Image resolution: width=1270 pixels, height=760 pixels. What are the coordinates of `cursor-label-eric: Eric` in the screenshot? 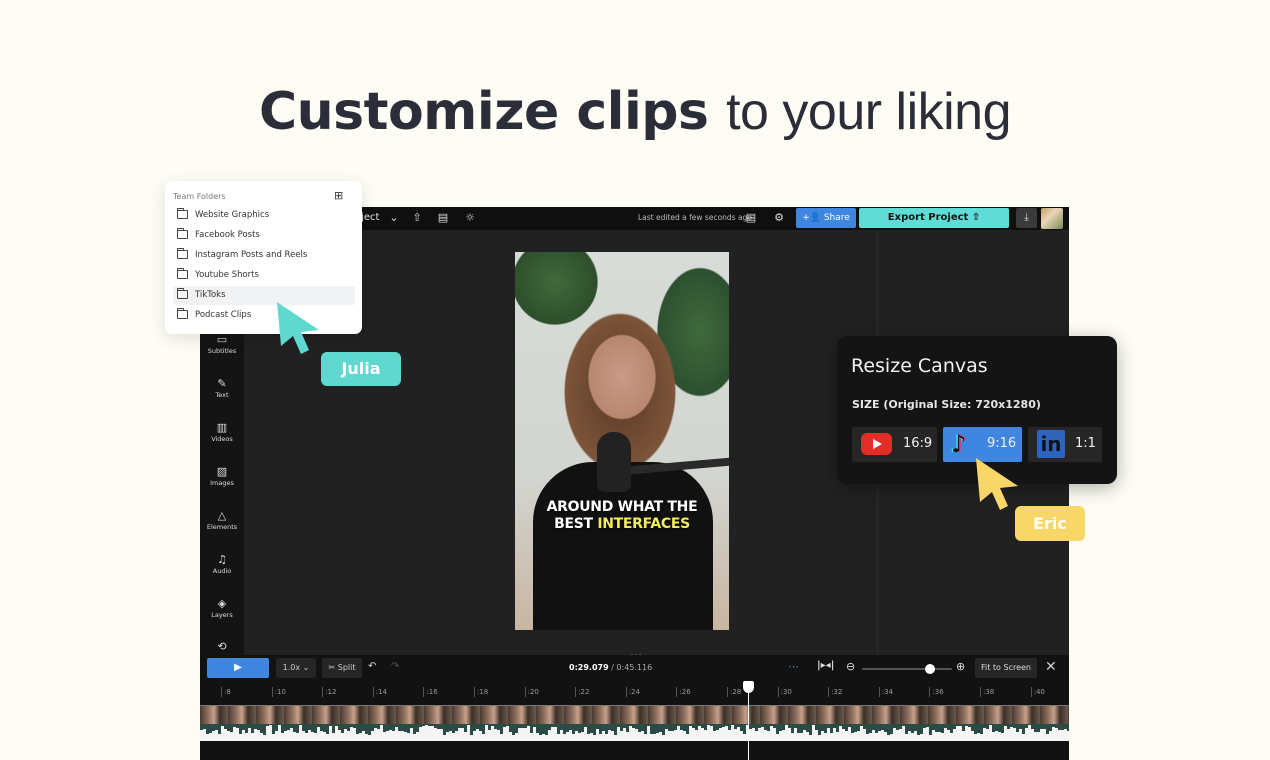 It's located at (1050, 523).